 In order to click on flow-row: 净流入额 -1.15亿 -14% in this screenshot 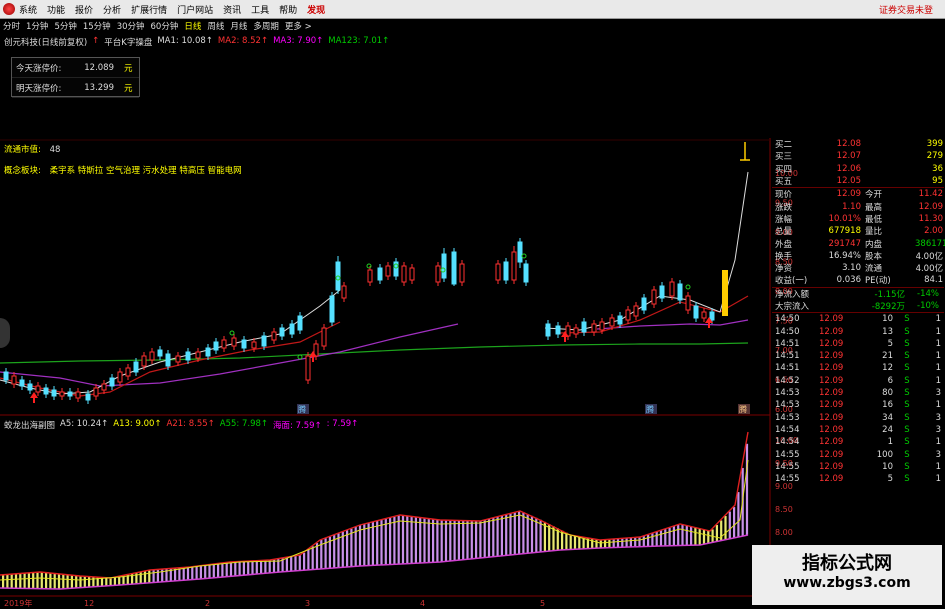, I will do `click(857, 294)`.